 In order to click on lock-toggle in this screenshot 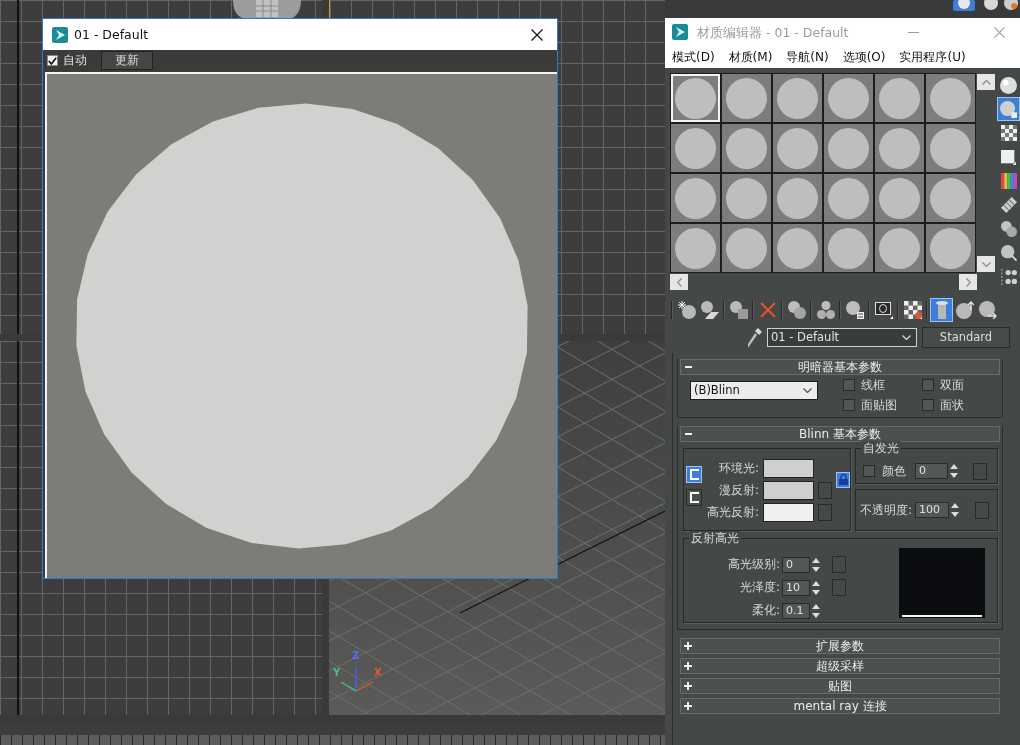, I will do `click(843, 479)`.